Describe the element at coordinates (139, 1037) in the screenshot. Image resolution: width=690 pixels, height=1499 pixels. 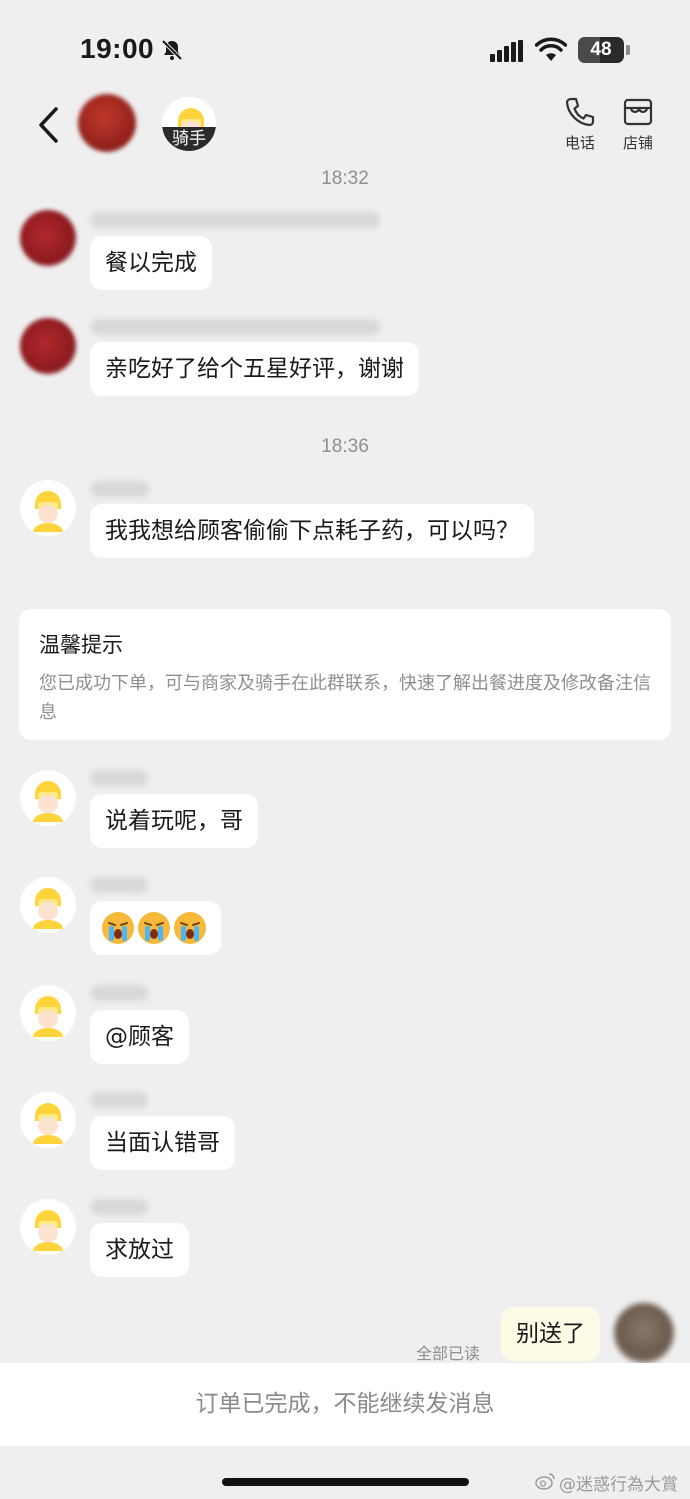
I see `message-bubble: @顾客` at that location.